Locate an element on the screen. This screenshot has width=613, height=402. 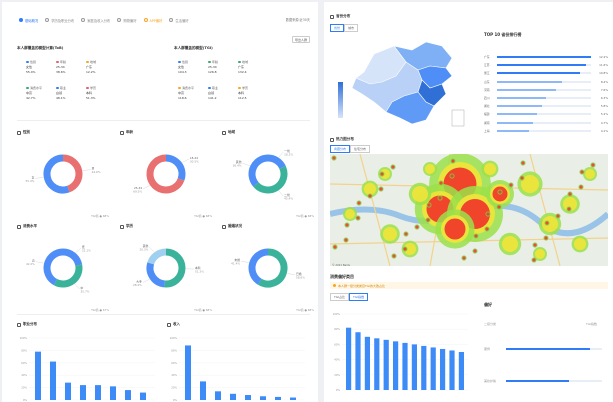
rank-row: 广东 12.2% is located at coordinates (546, 57).